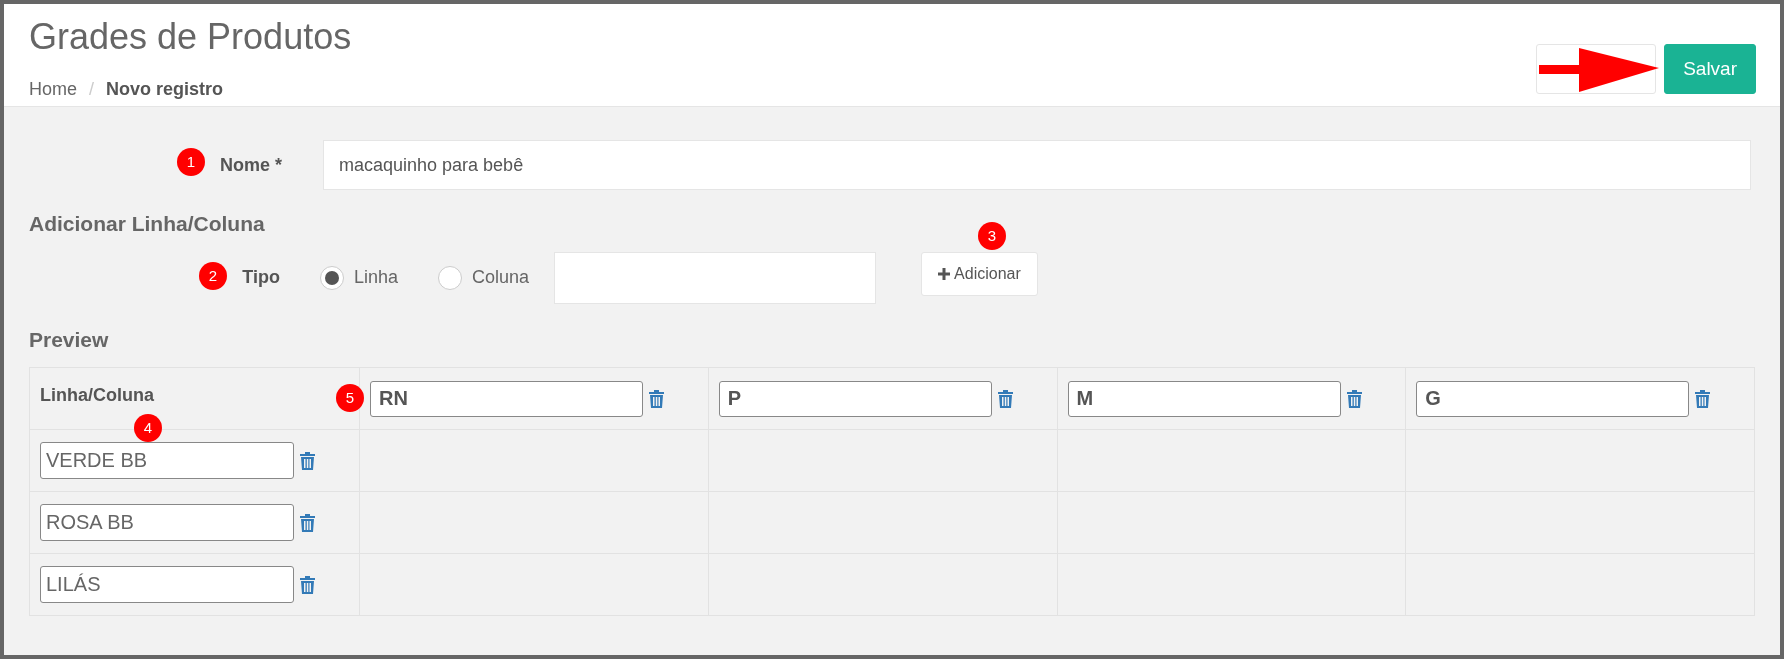 Image resolution: width=1784 pixels, height=659 pixels. What do you see at coordinates (501, 277) in the screenshot?
I see `radio-label: Coluna` at bounding box center [501, 277].